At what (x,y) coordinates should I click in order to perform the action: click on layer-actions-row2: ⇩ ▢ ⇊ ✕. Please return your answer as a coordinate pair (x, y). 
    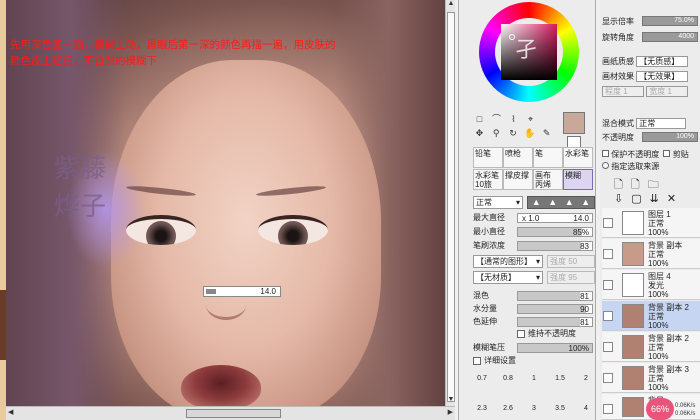
    Looking at the image, I should click on (656, 198).